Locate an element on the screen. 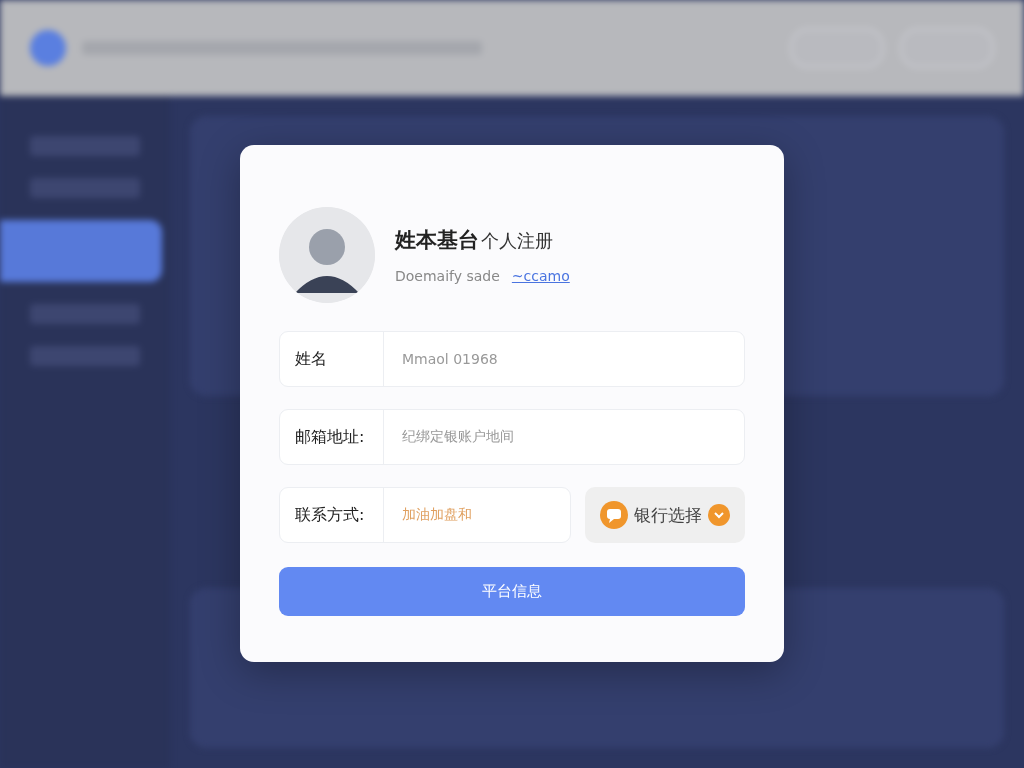 The image size is (1024, 768). dialog-title: 姓本基台 is located at coordinates (437, 240).